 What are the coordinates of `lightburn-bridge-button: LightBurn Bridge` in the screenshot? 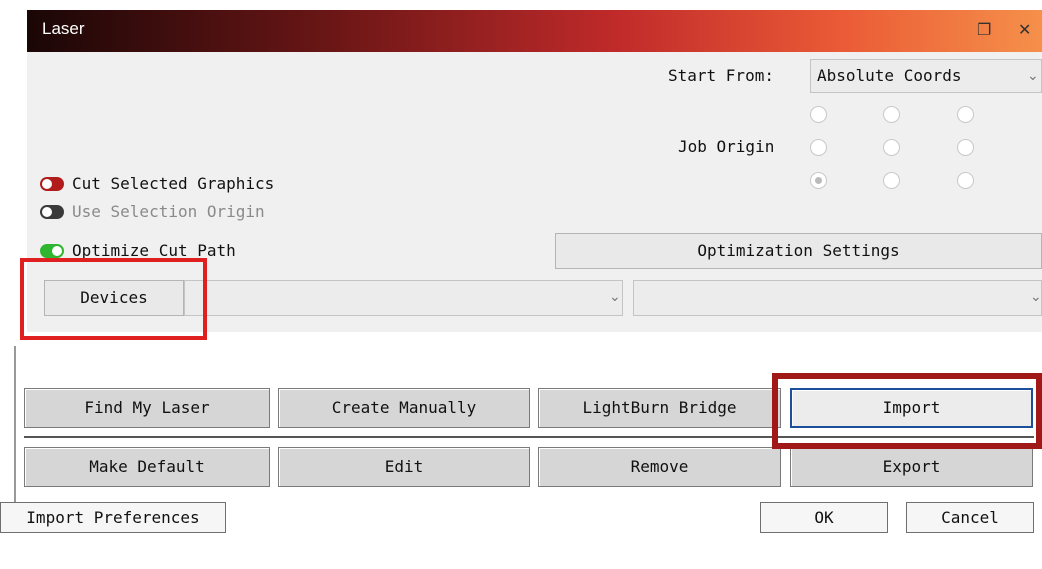 It's located at (659, 408).